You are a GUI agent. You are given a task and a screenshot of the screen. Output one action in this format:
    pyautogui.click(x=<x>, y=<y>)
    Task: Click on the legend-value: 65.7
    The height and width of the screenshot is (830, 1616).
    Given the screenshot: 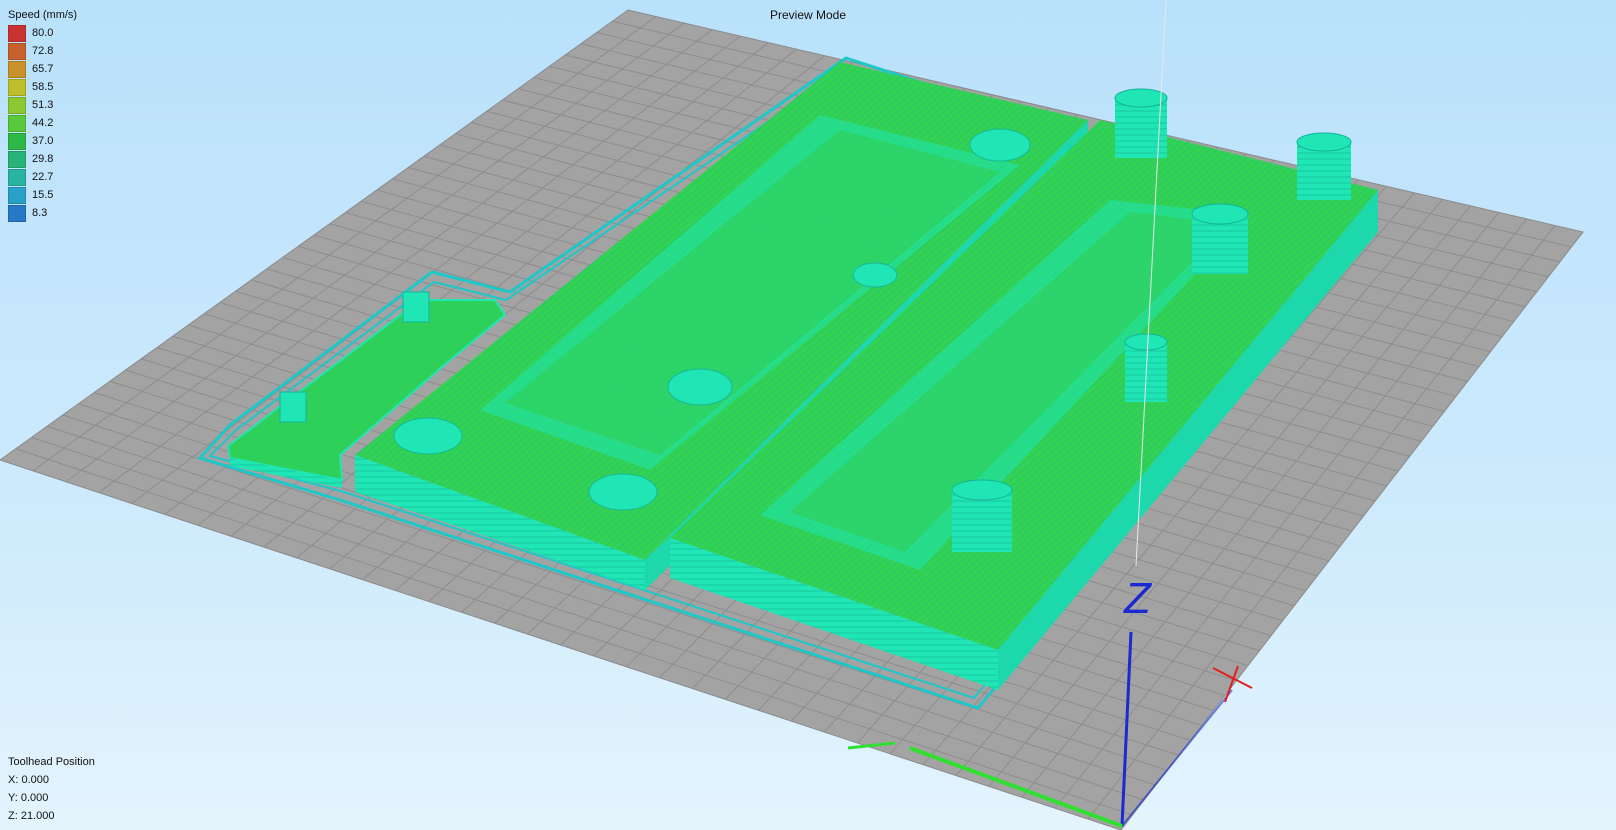 What is the action you would take?
    pyautogui.click(x=43, y=69)
    